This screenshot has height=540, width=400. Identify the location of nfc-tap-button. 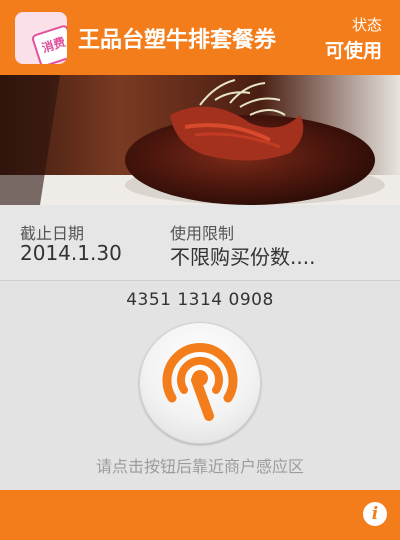
(200, 383).